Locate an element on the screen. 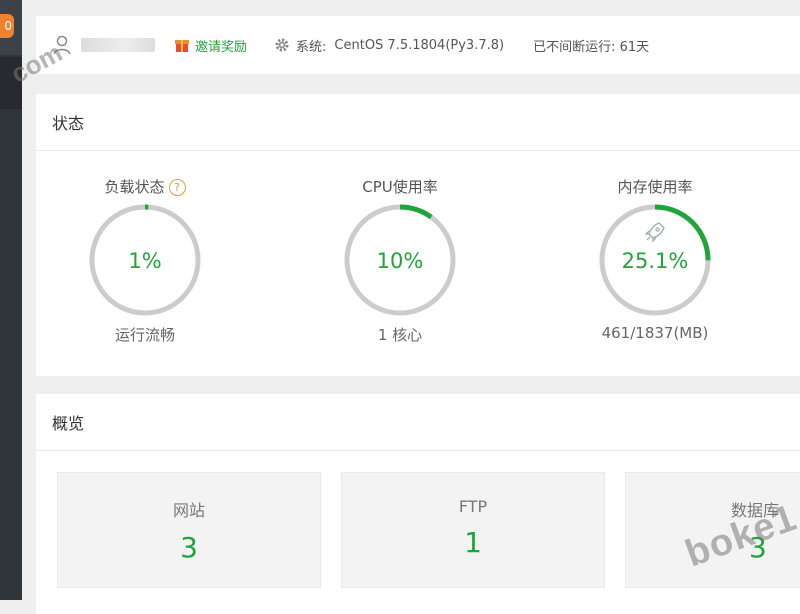 The image size is (800, 614). cpu-gauge-value: 10% is located at coordinates (400, 261).